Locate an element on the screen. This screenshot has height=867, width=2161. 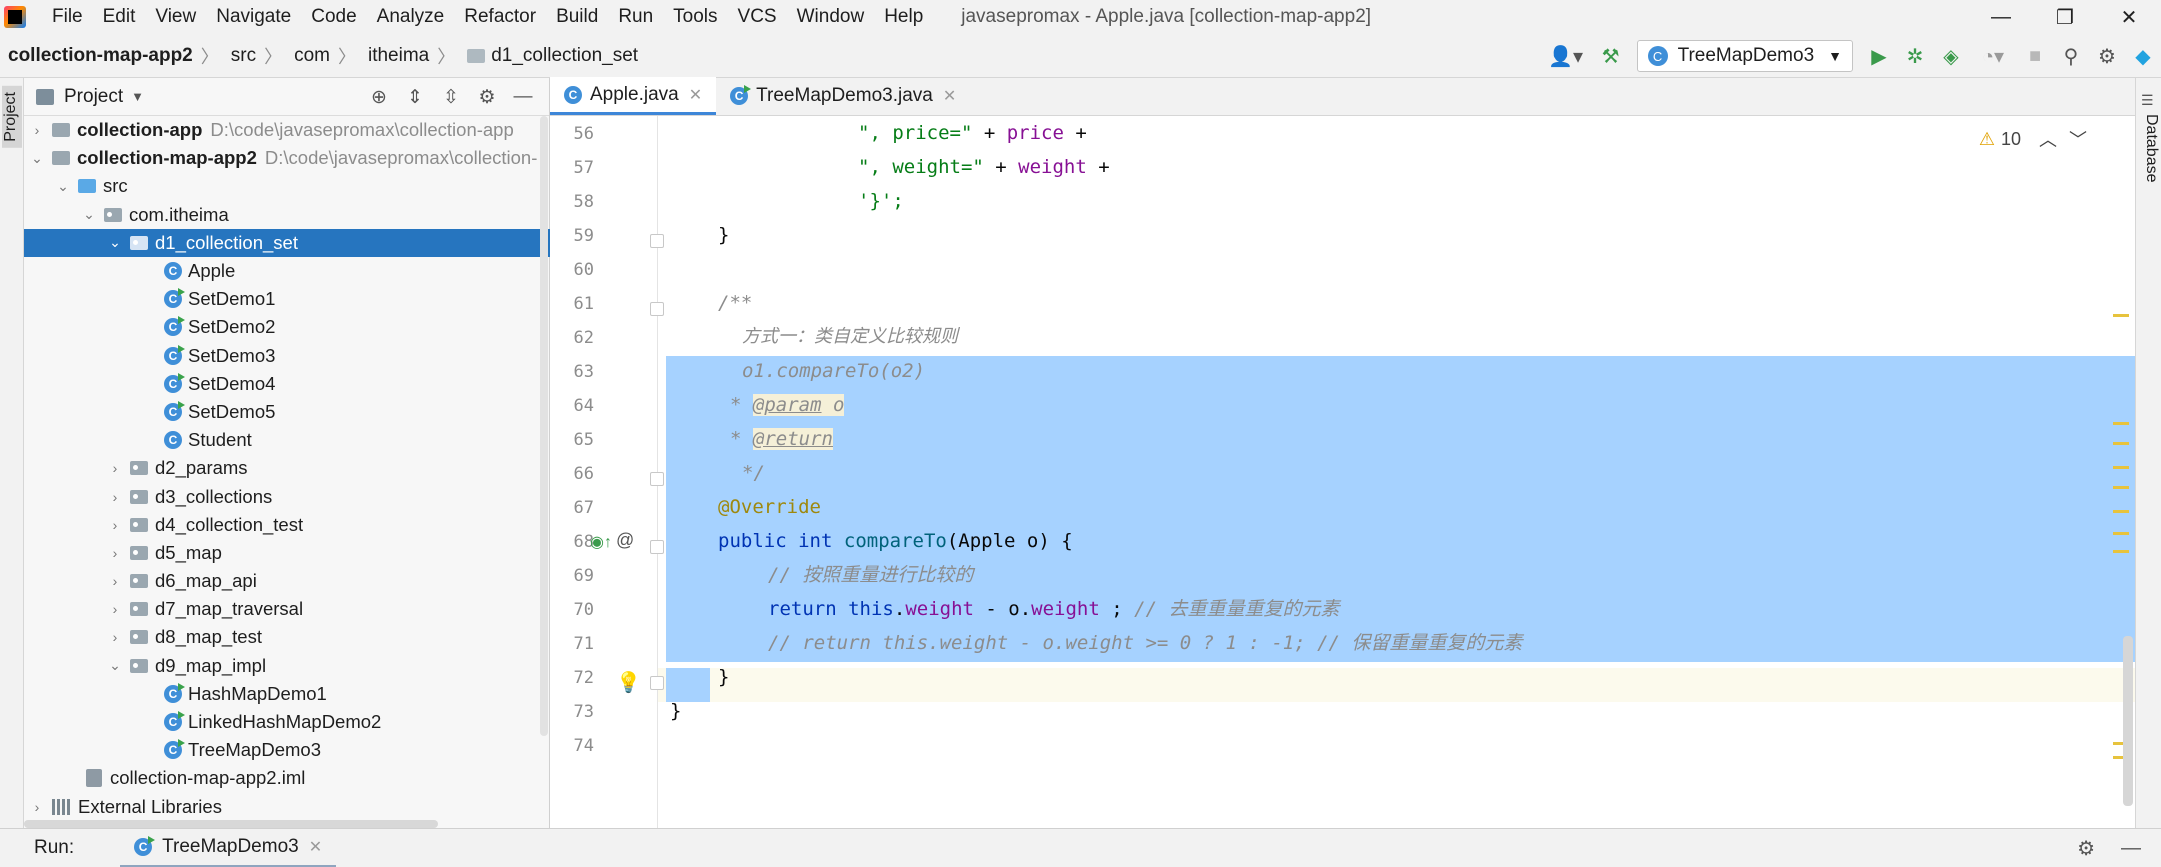
menu-tools: Tools is located at coordinates (695, 17).